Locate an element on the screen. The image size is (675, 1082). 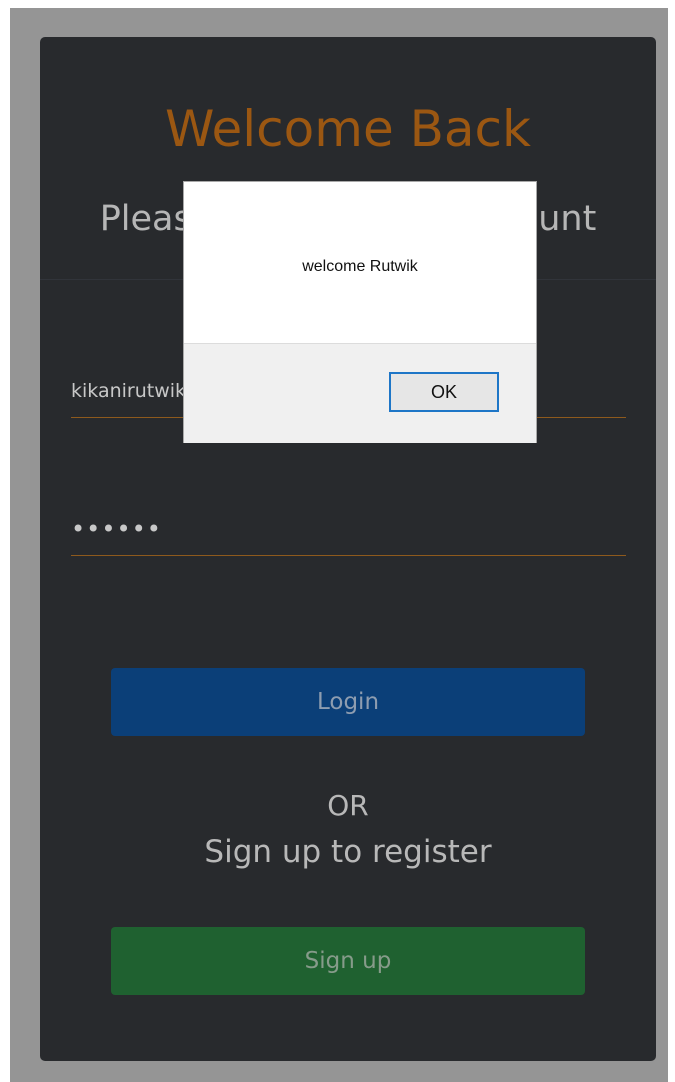
alert-message: welcome Rutwik is located at coordinates (360, 266).